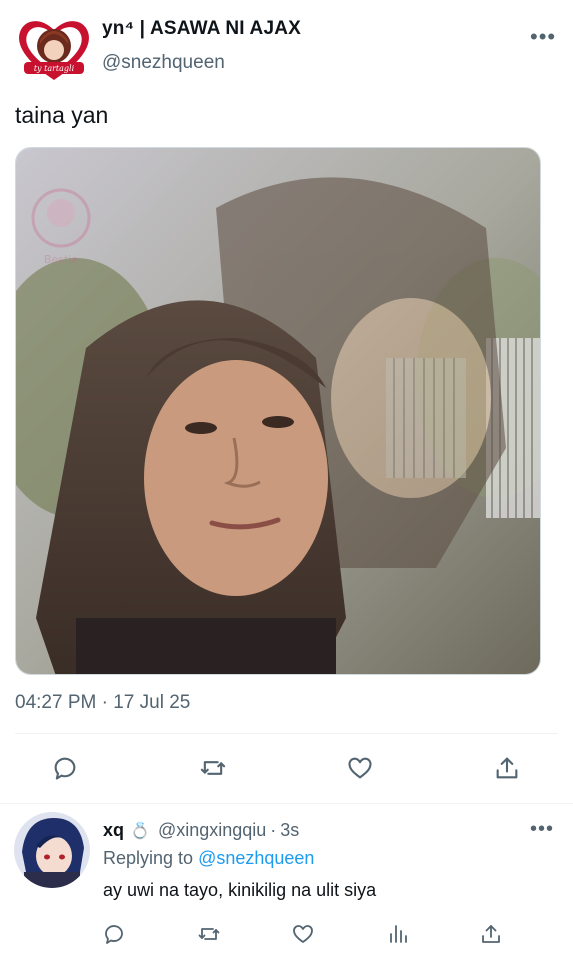 The image size is (573, 960). Describe the element at coordinates (163, 63) in the screenshot. I see `handle: @snezhqueen` at that location.